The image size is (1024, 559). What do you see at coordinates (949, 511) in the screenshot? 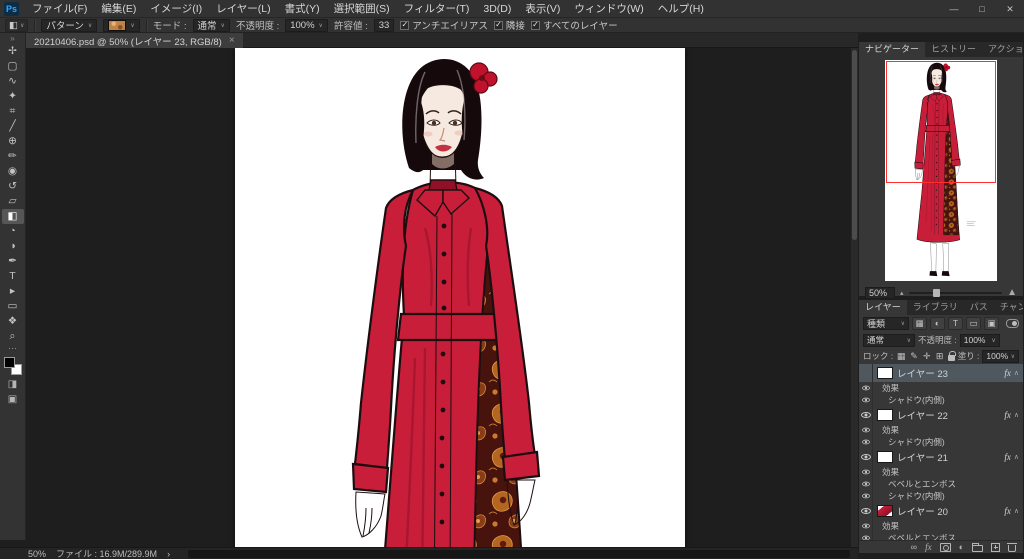
I see `layer-name: レイヤー 20` at bounding box center [949, 511].